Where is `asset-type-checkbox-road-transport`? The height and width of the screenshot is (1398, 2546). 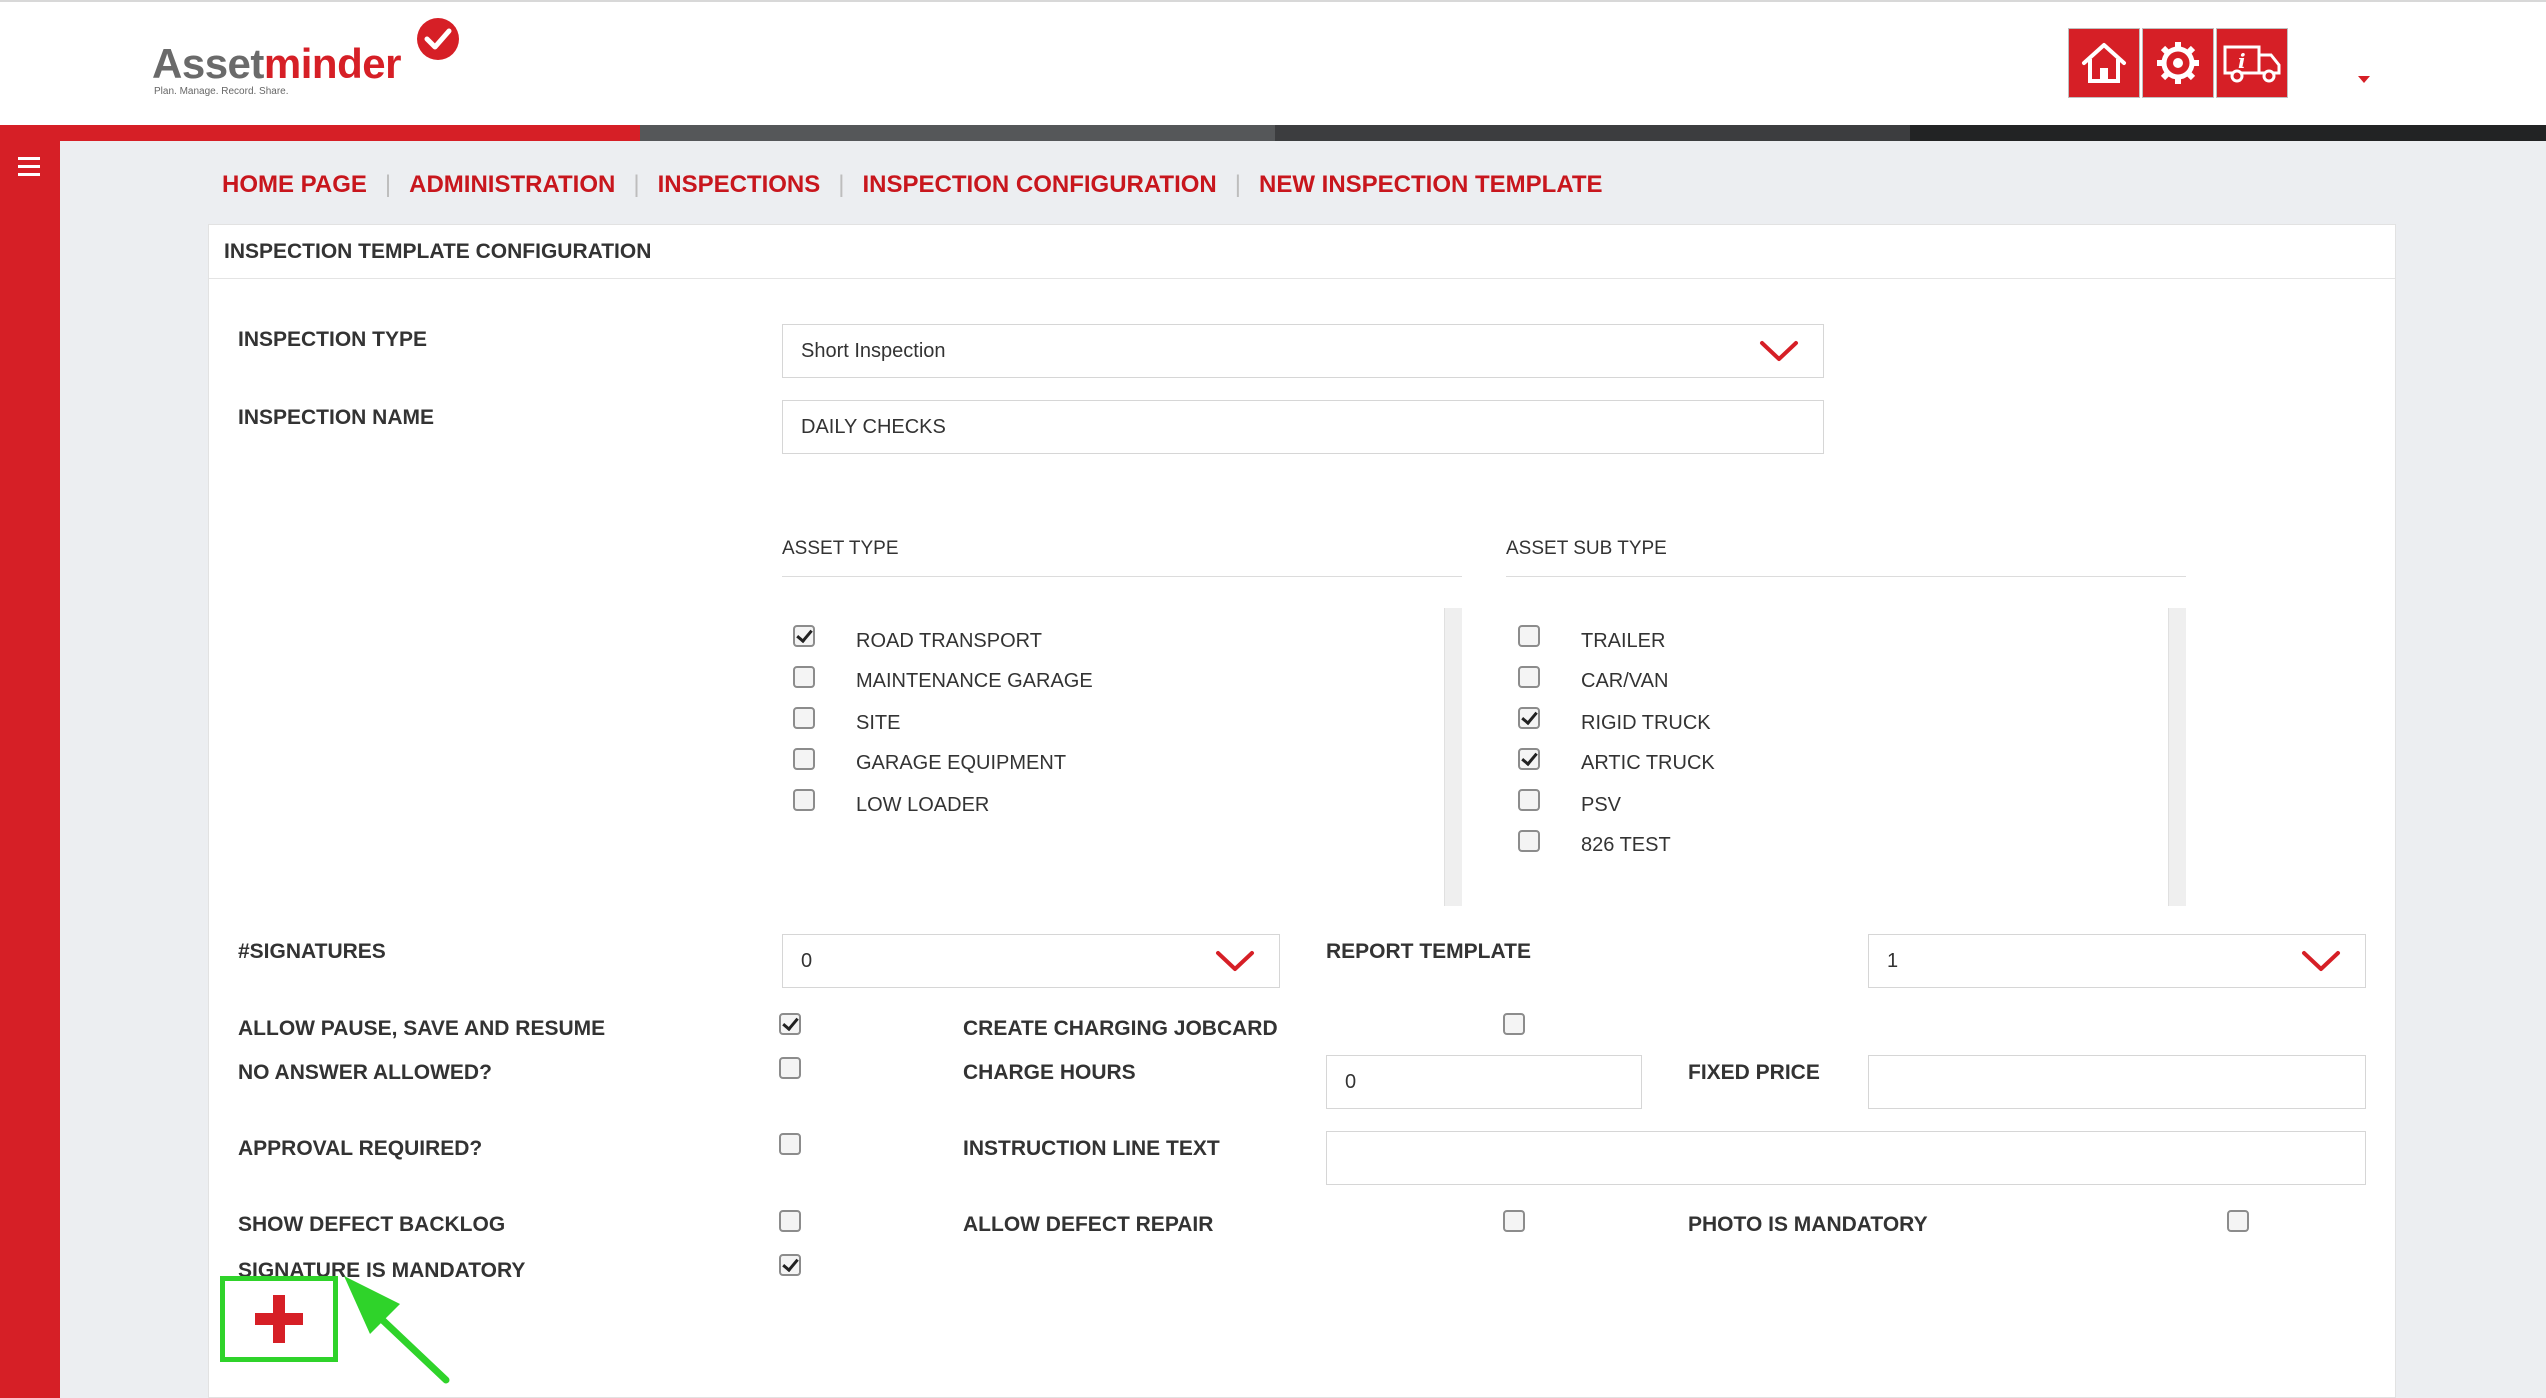 asset-type-checkbox-road-transport is located at coordinates (804, 636).